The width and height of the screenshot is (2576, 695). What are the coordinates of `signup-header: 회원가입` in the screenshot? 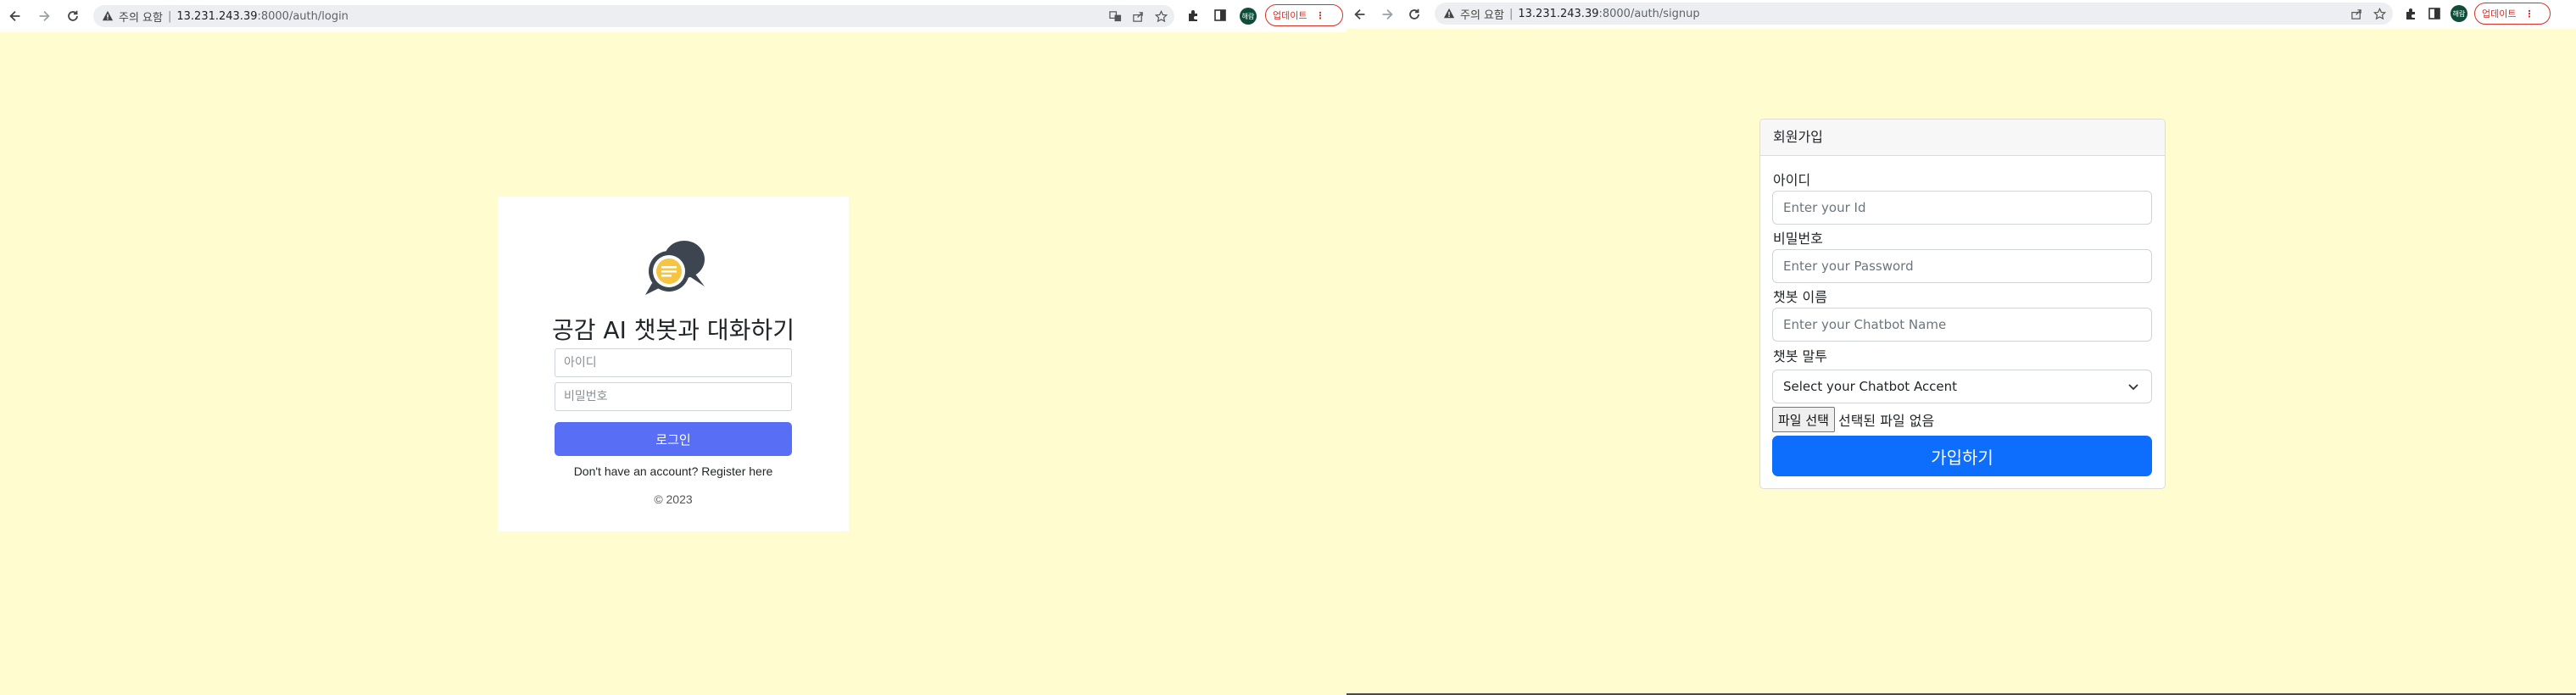 It's located at (1962, 138).